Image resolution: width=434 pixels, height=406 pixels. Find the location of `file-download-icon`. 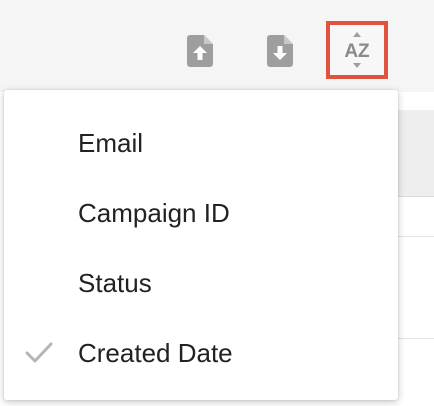

file-download-icon is located at coordinates (280, 51).